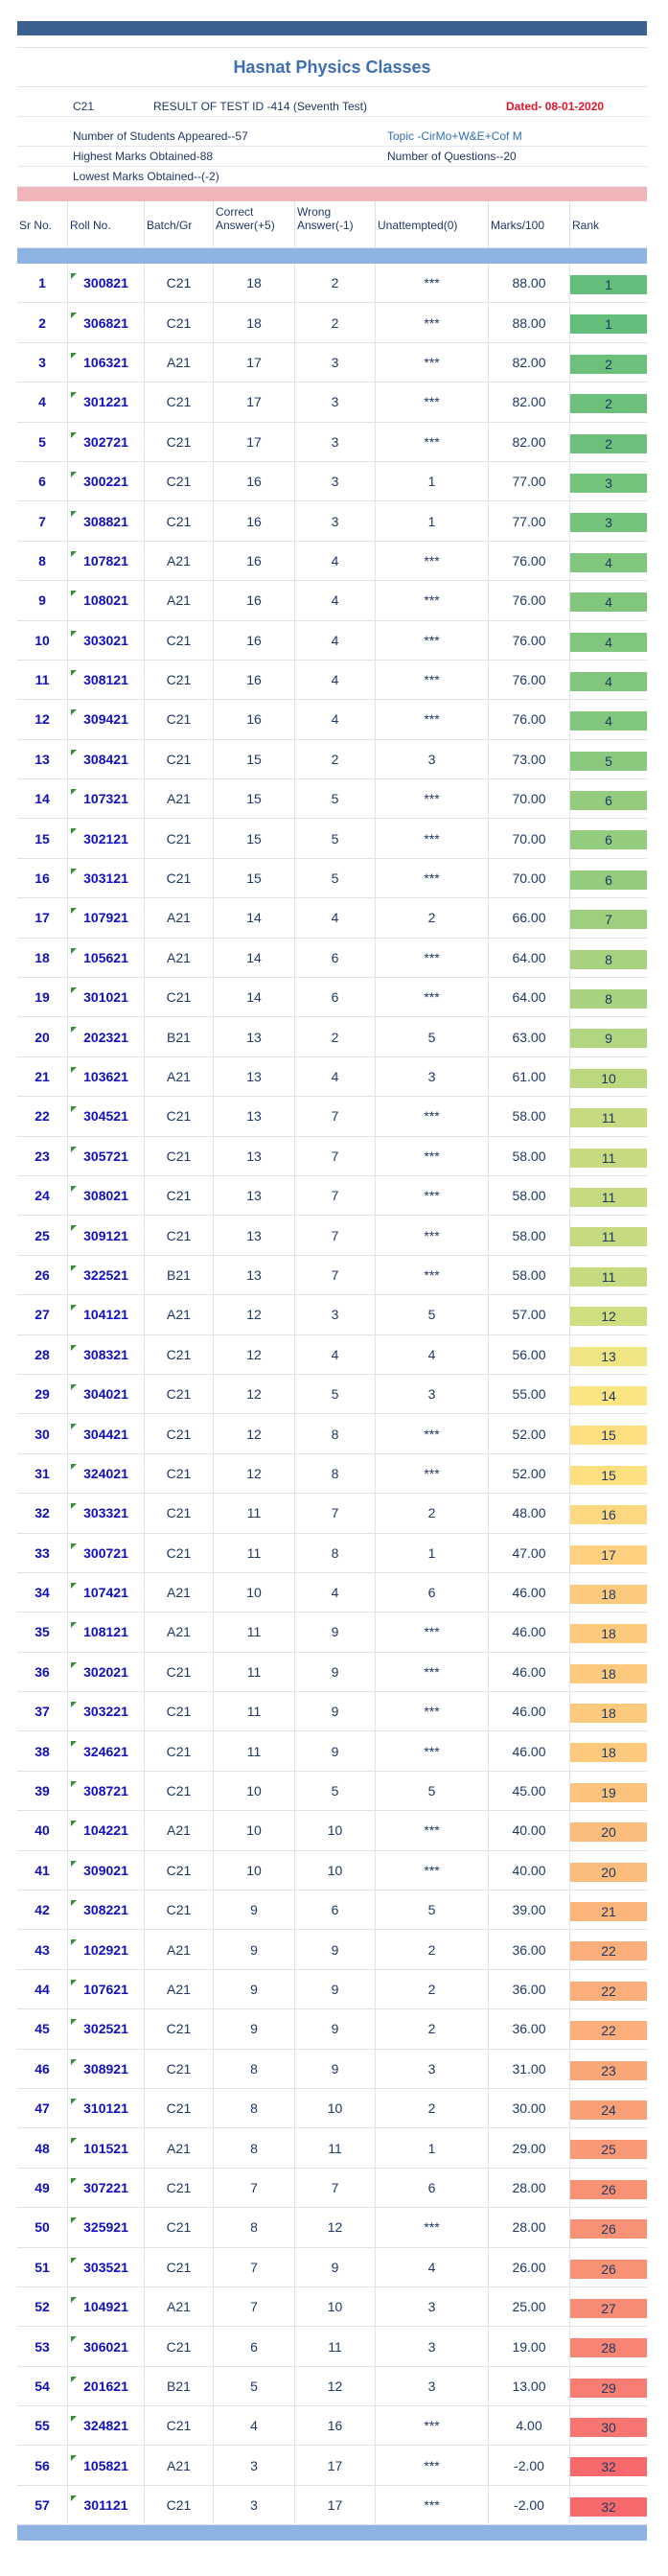 The width and height of the screenshot is (668, 2576). What do you see at coordinates (42, 1910) in the screenshot?
I see `sr-cell: 42` at bounding box center [42, 1910].